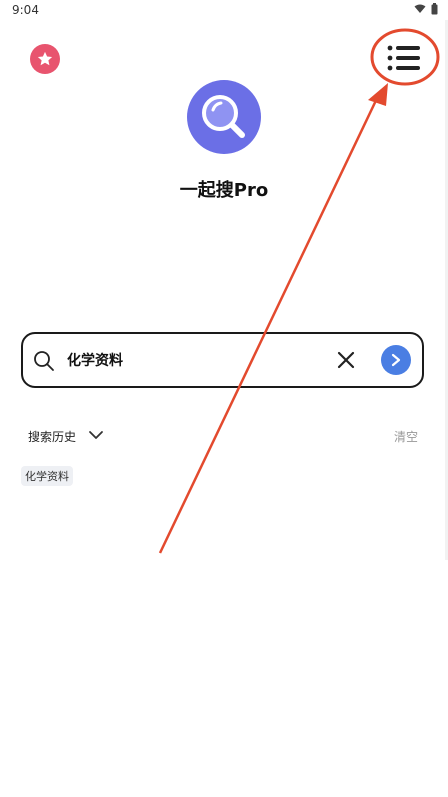 Image resolution: width=448 pixels, height=797 pixels. What do you see at coordinates (434, 9) in the screenshot?
I see `battery-icon` at bounding box center [434, 9].